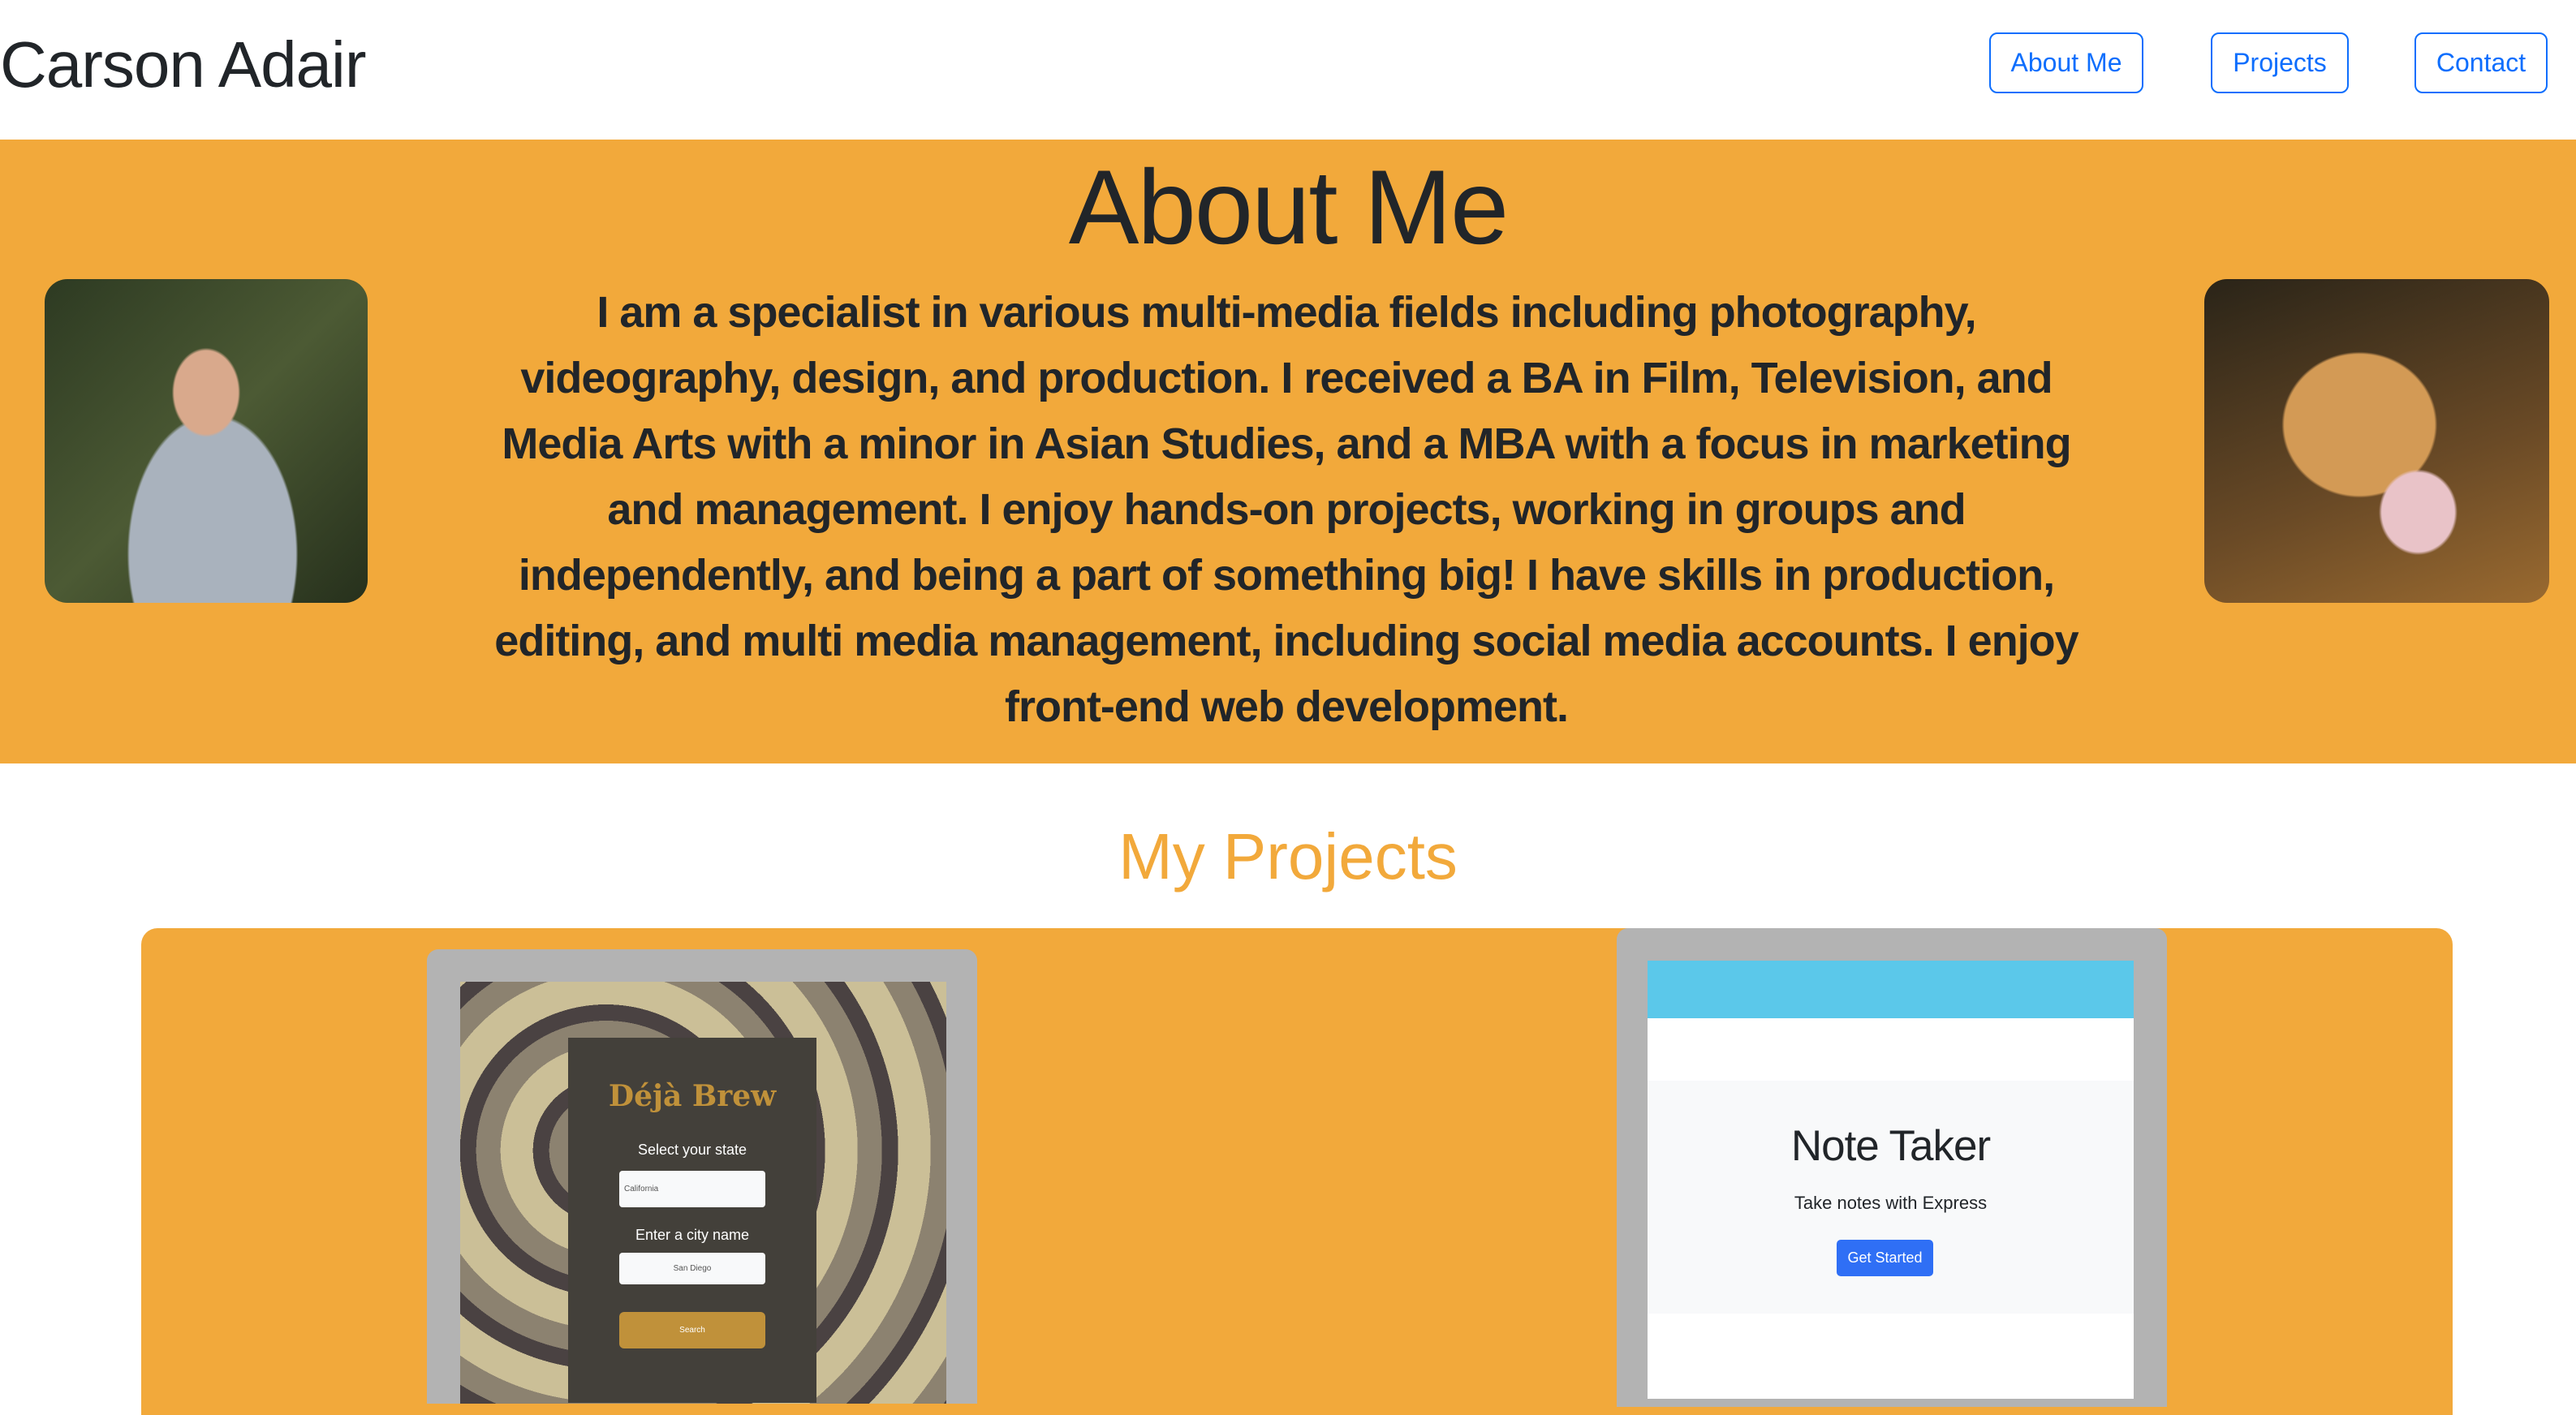  Describe the element at coordinates (2066, 62) in the screenshot. I see `nav-about-button: About Me` at that location.